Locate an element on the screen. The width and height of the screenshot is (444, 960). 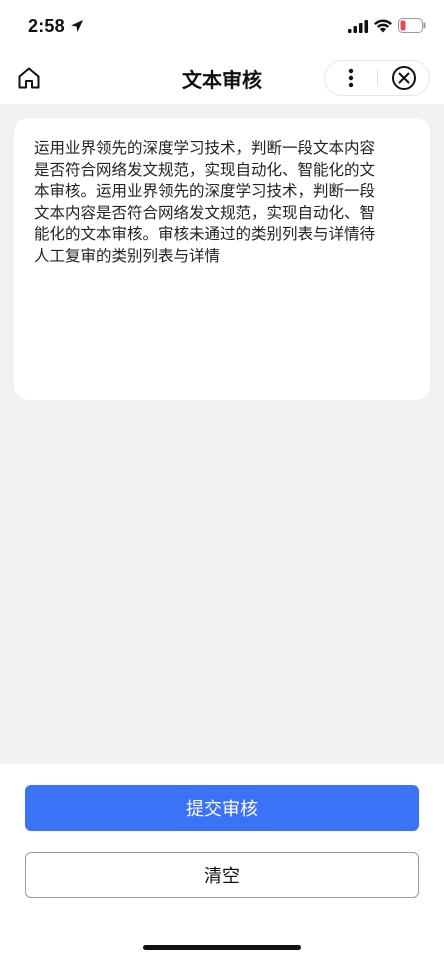
battery-low-icon is located at coordinates (412, 25).